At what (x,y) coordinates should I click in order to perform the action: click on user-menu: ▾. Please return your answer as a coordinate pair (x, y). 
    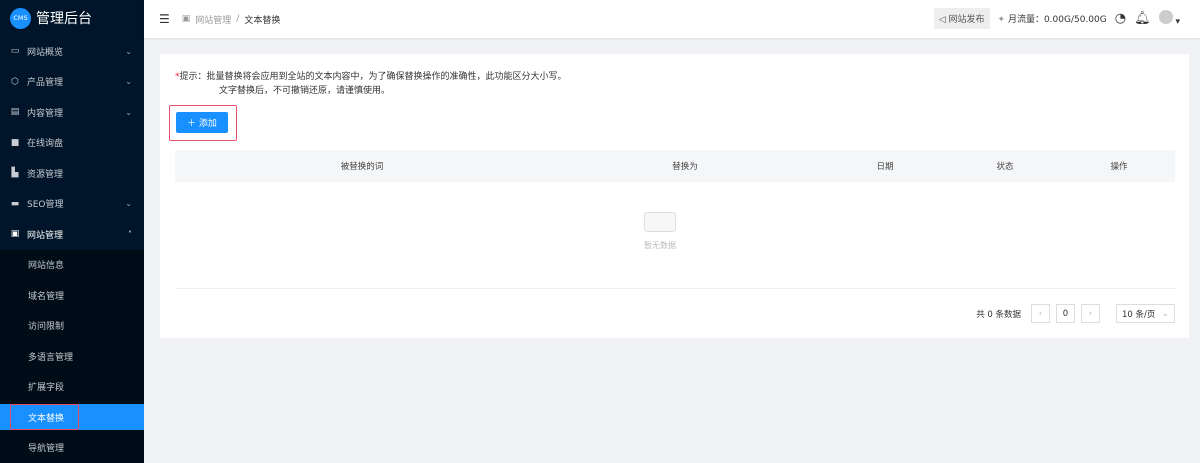
    Looking at the image, I should click on (1169, 18).